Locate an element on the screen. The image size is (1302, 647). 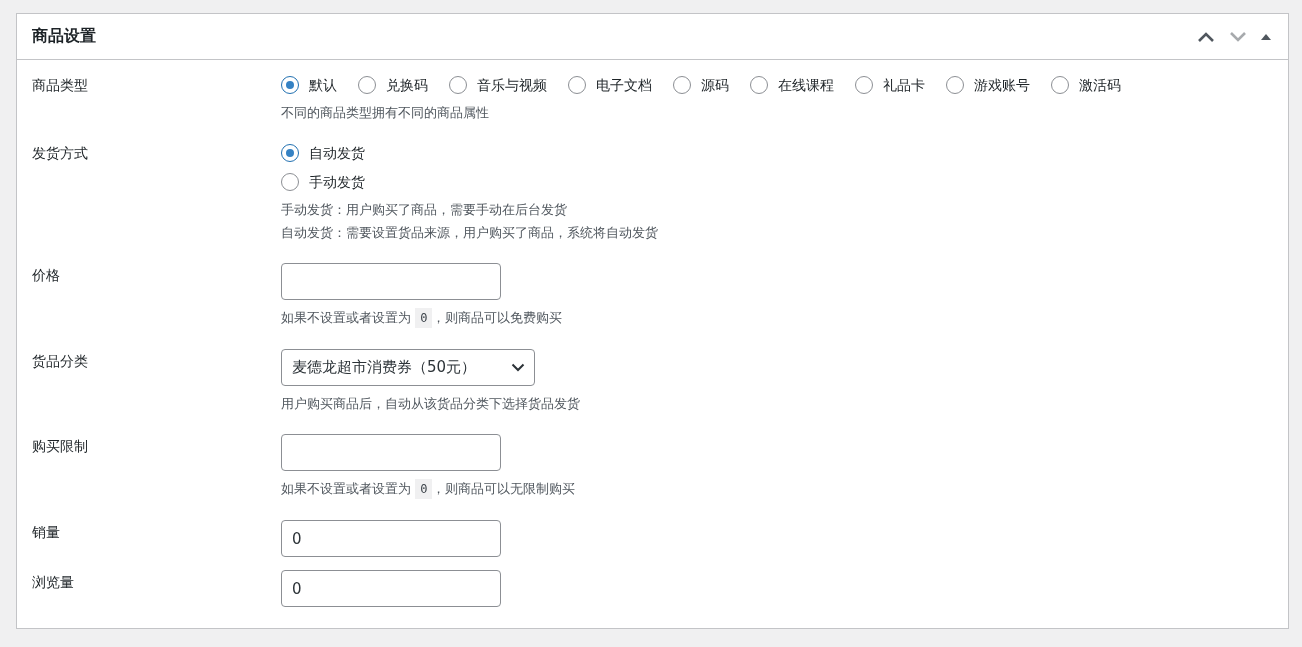
radio-option: 默认 is located at coordinates (309, 85).